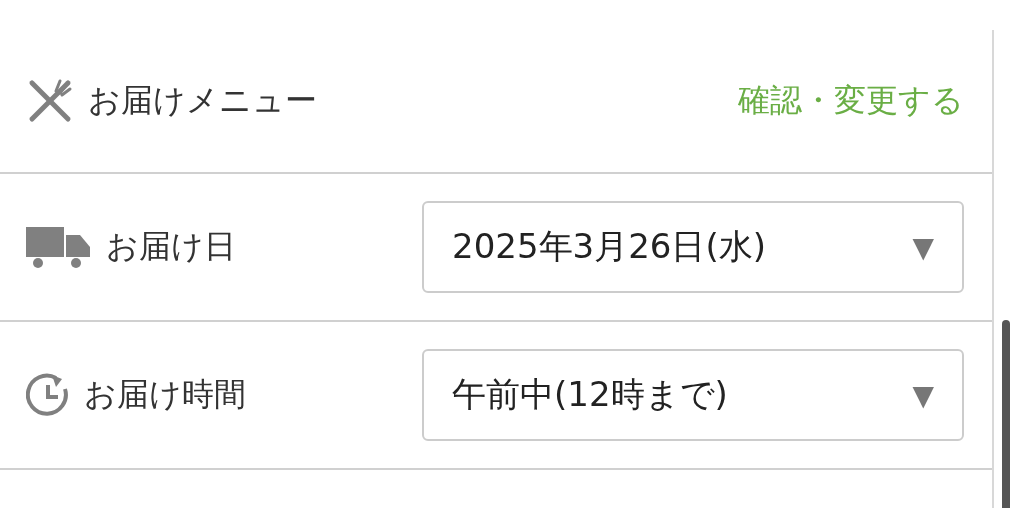 This screenshot has height=508, width=1024. Describe the element at coordinates (693, 247) in the screenshot. I see `dropdown: 2025年3月26日(水) ▼` at that location.